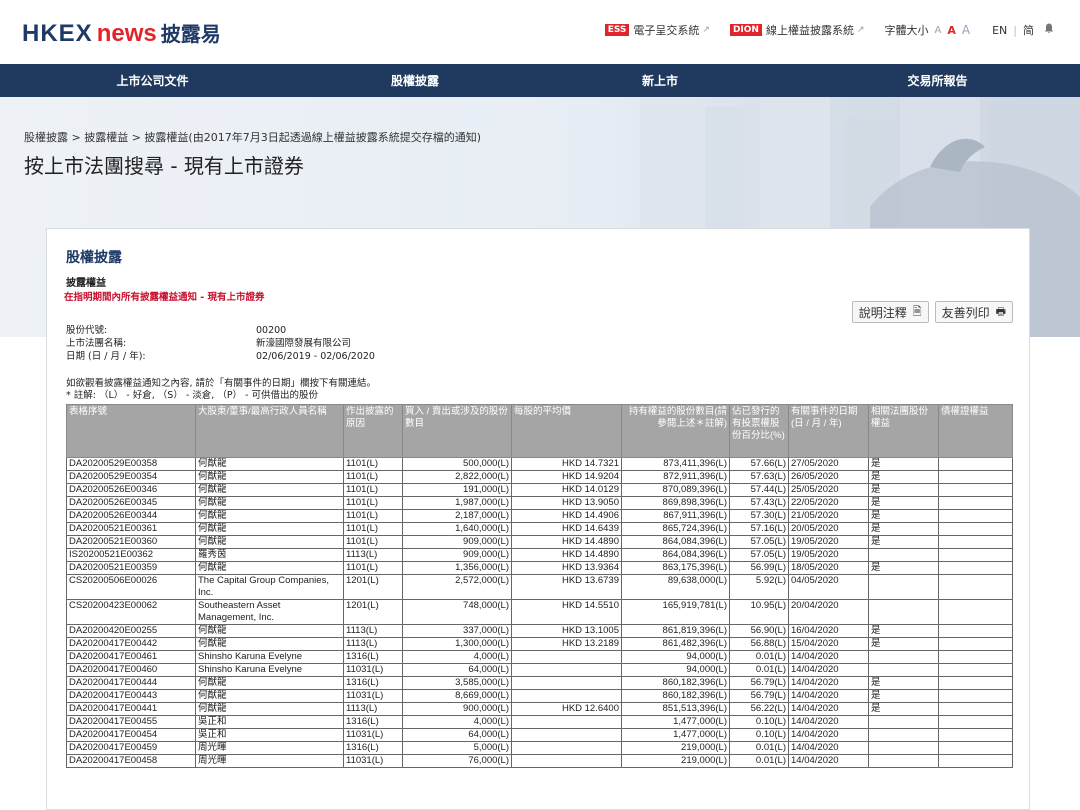 This screenshot has height=810, width=1080. What do you see at coordinates (131, 568) in the screenshot?
I see `cell-form-serial: DA20200521E00359` at bounding box center [131, 568].